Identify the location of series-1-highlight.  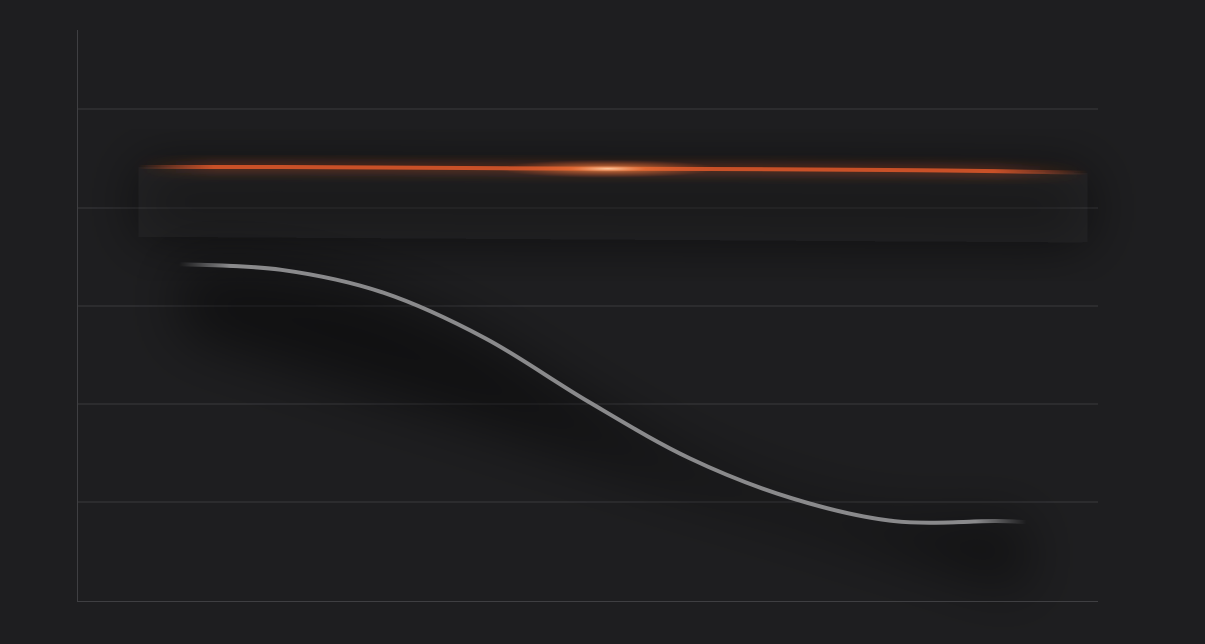
(607, 168).